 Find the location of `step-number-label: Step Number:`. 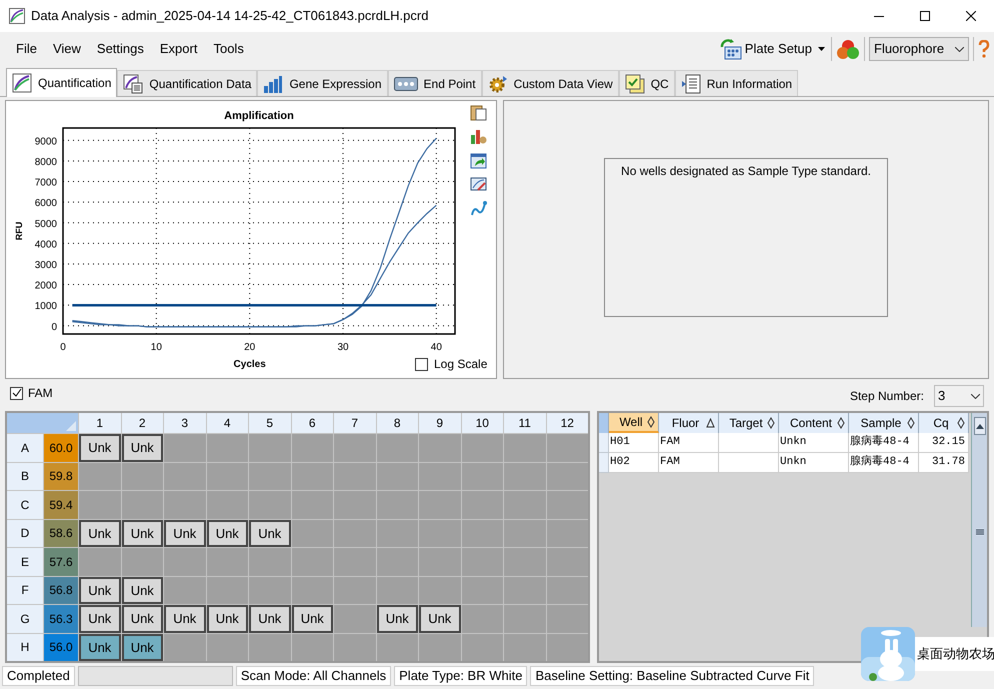

step-number-label: Step Number: is located at coordinates (887, 396).